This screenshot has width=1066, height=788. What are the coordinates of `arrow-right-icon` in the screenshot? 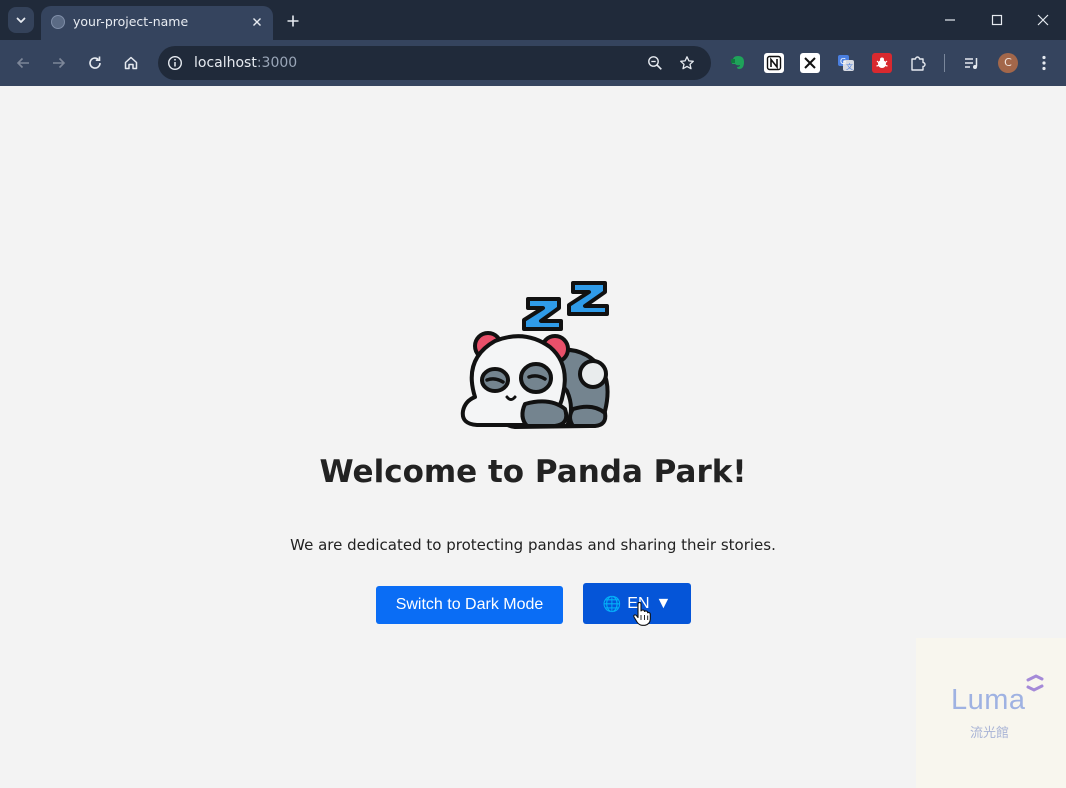 It's located at (59, 63).